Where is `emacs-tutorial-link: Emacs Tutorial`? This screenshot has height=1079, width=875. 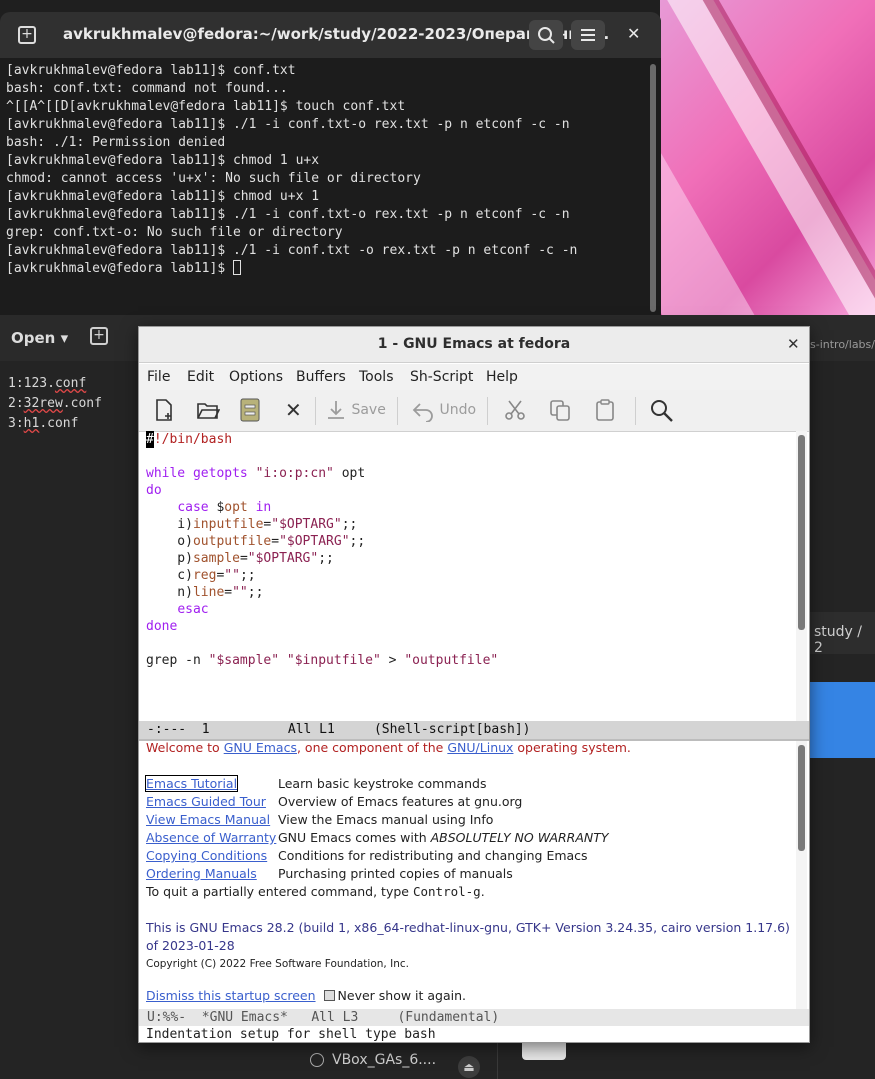
emacs-tutorial-link: Emacs Tutorial is located at coordinates (191, 783).